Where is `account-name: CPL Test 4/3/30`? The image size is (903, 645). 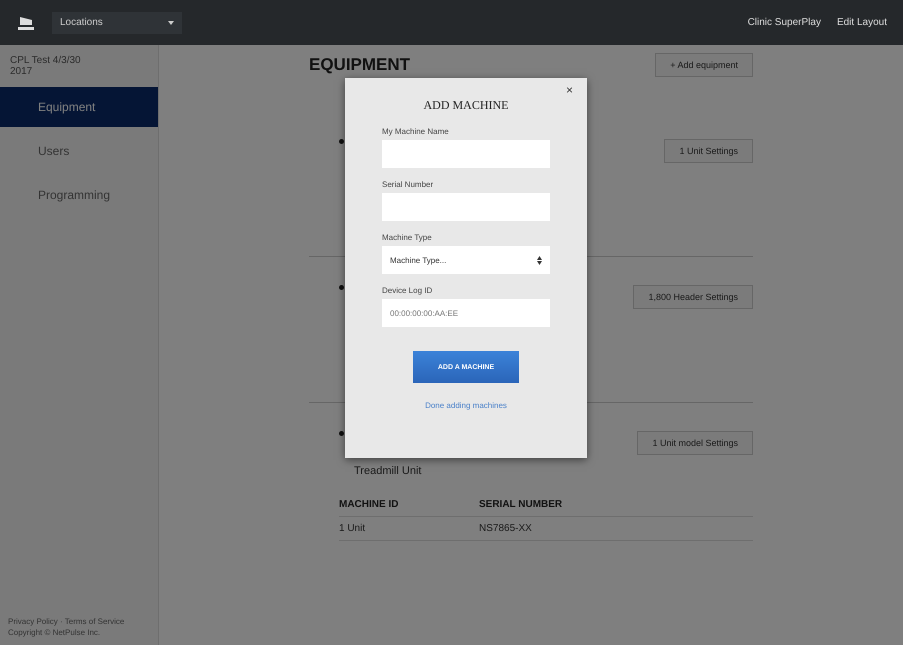
account-name: CPL Test 4/3/30 is located at coordinates (46, 60).